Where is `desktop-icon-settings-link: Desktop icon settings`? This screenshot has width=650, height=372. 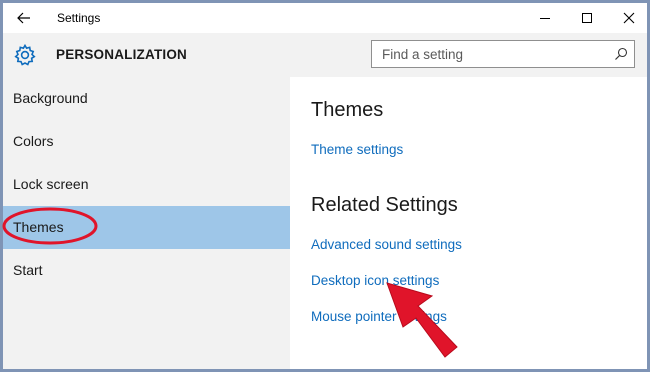
desktop-icon-settings-link: Desktop icon settings is located at coordinates (375, 280).